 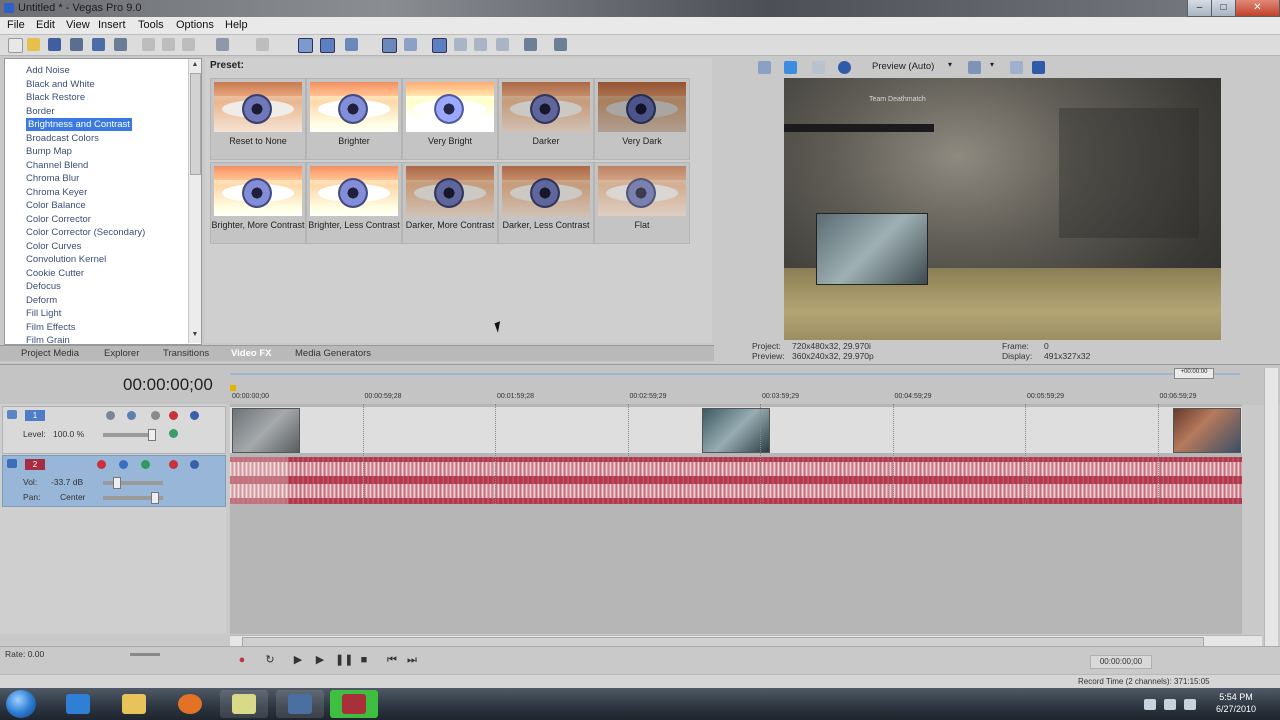 I want to click on fx-list-item: Color Curves, so click(x=53, y=246).